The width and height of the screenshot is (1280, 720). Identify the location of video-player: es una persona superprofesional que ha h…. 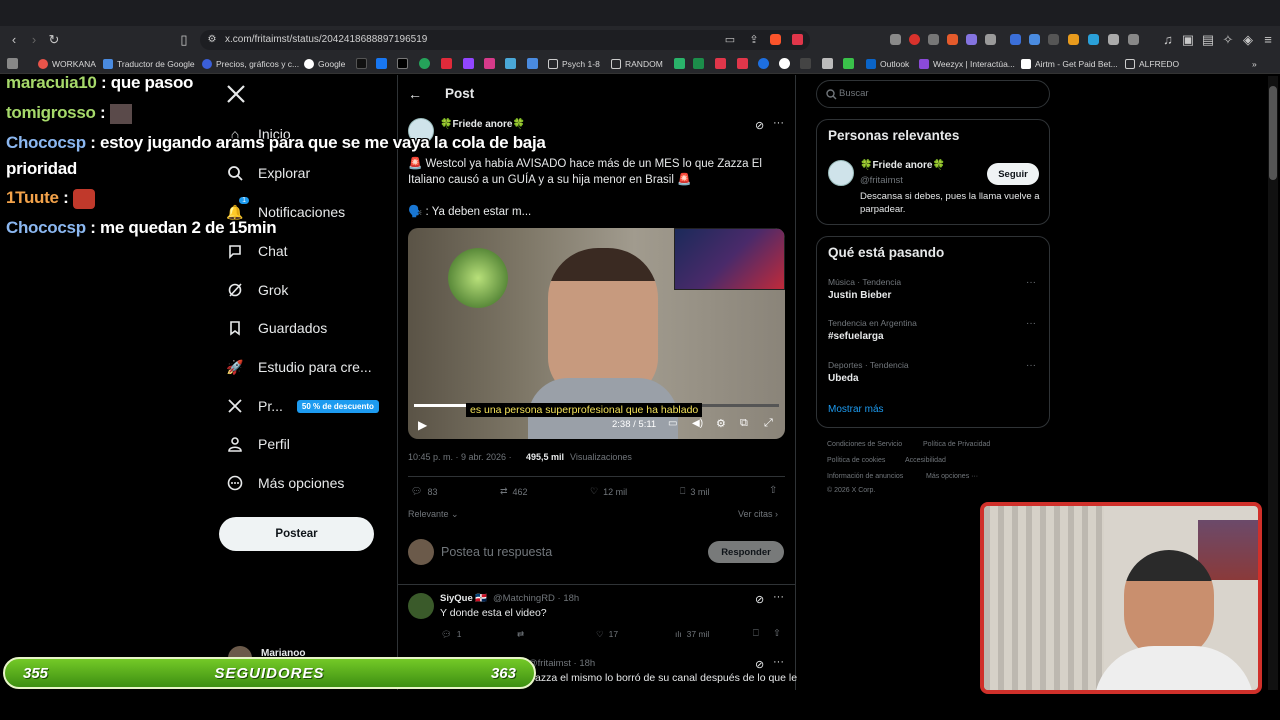
(596, 333).